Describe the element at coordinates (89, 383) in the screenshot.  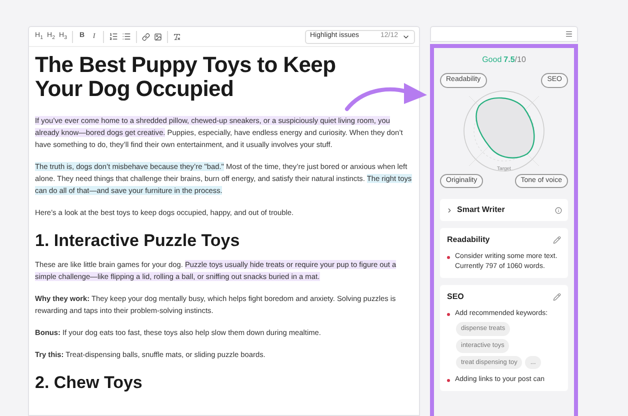
I see `section-heading: 2. Chew Toys` at that location.